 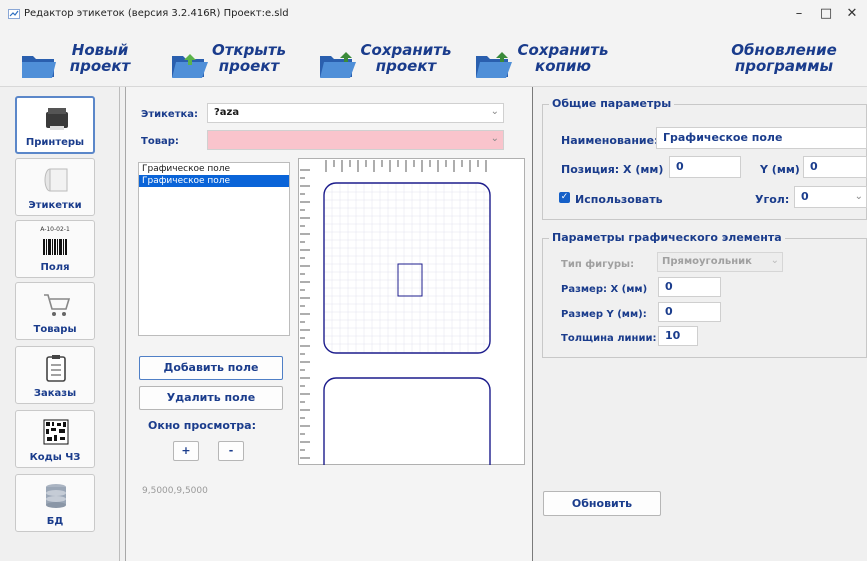 I want to click on nav-fields: A-10-02-1 Поля, so click(x=55, y=249).